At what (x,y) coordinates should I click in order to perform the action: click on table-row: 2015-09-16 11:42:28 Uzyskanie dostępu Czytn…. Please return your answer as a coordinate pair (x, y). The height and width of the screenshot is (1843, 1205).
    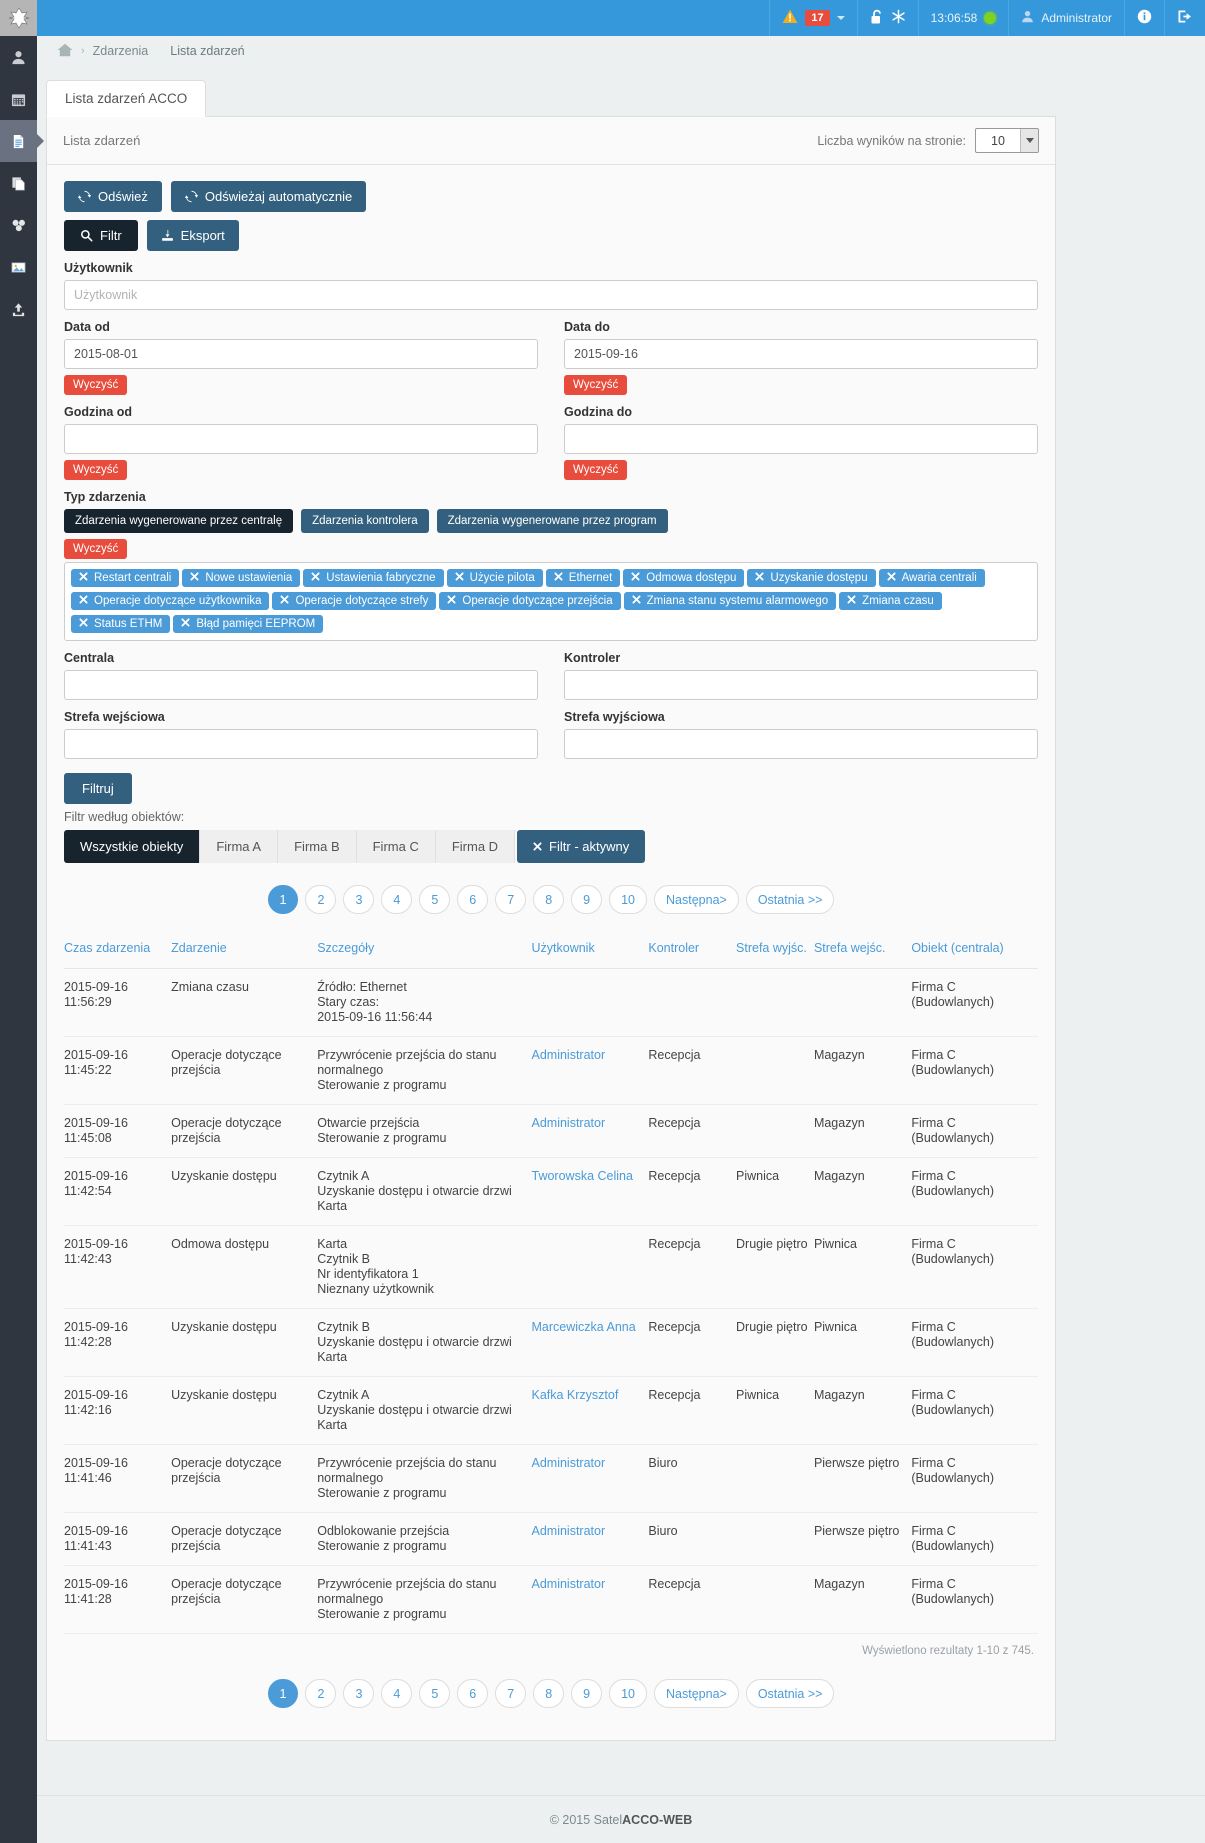
    Looking at the image, I should click on (551, 1342).